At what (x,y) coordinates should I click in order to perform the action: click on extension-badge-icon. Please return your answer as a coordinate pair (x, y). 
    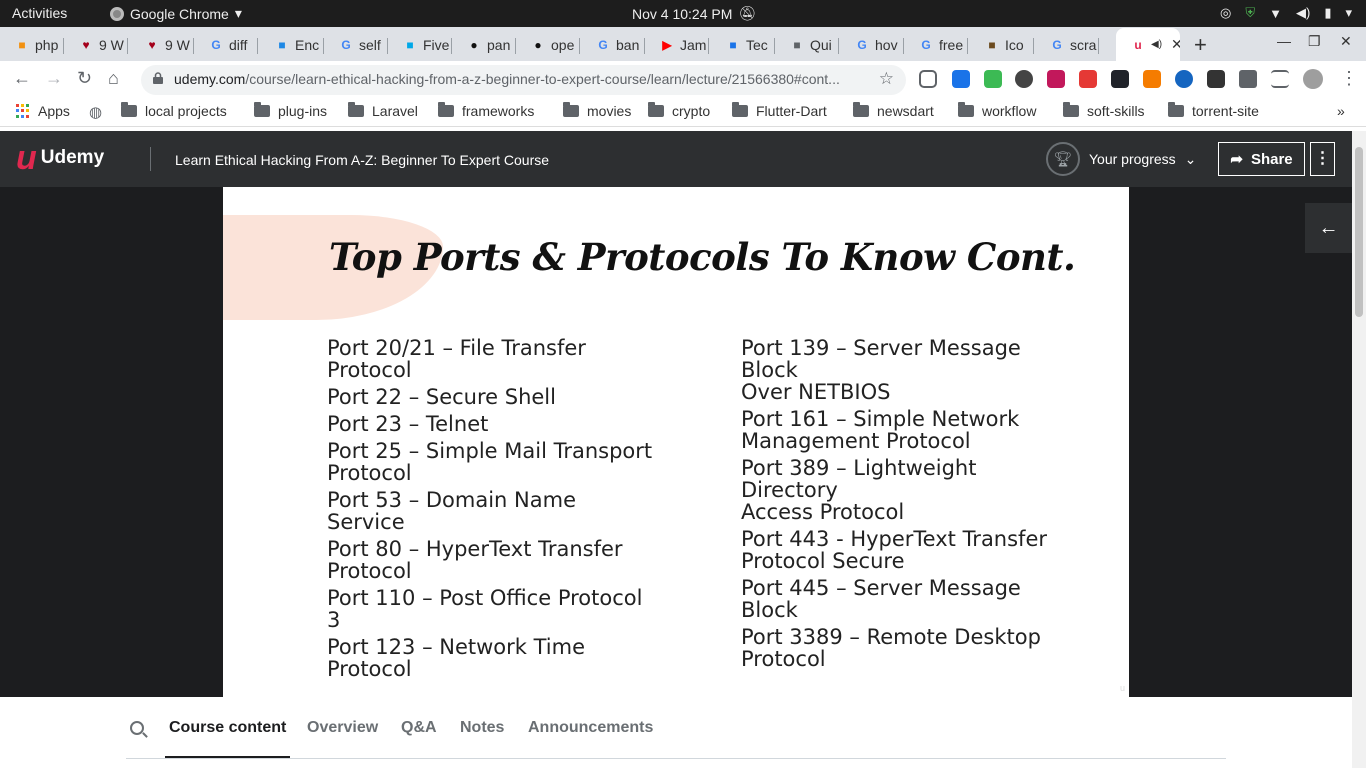
    Looking at the image, I should click on (961, 79).